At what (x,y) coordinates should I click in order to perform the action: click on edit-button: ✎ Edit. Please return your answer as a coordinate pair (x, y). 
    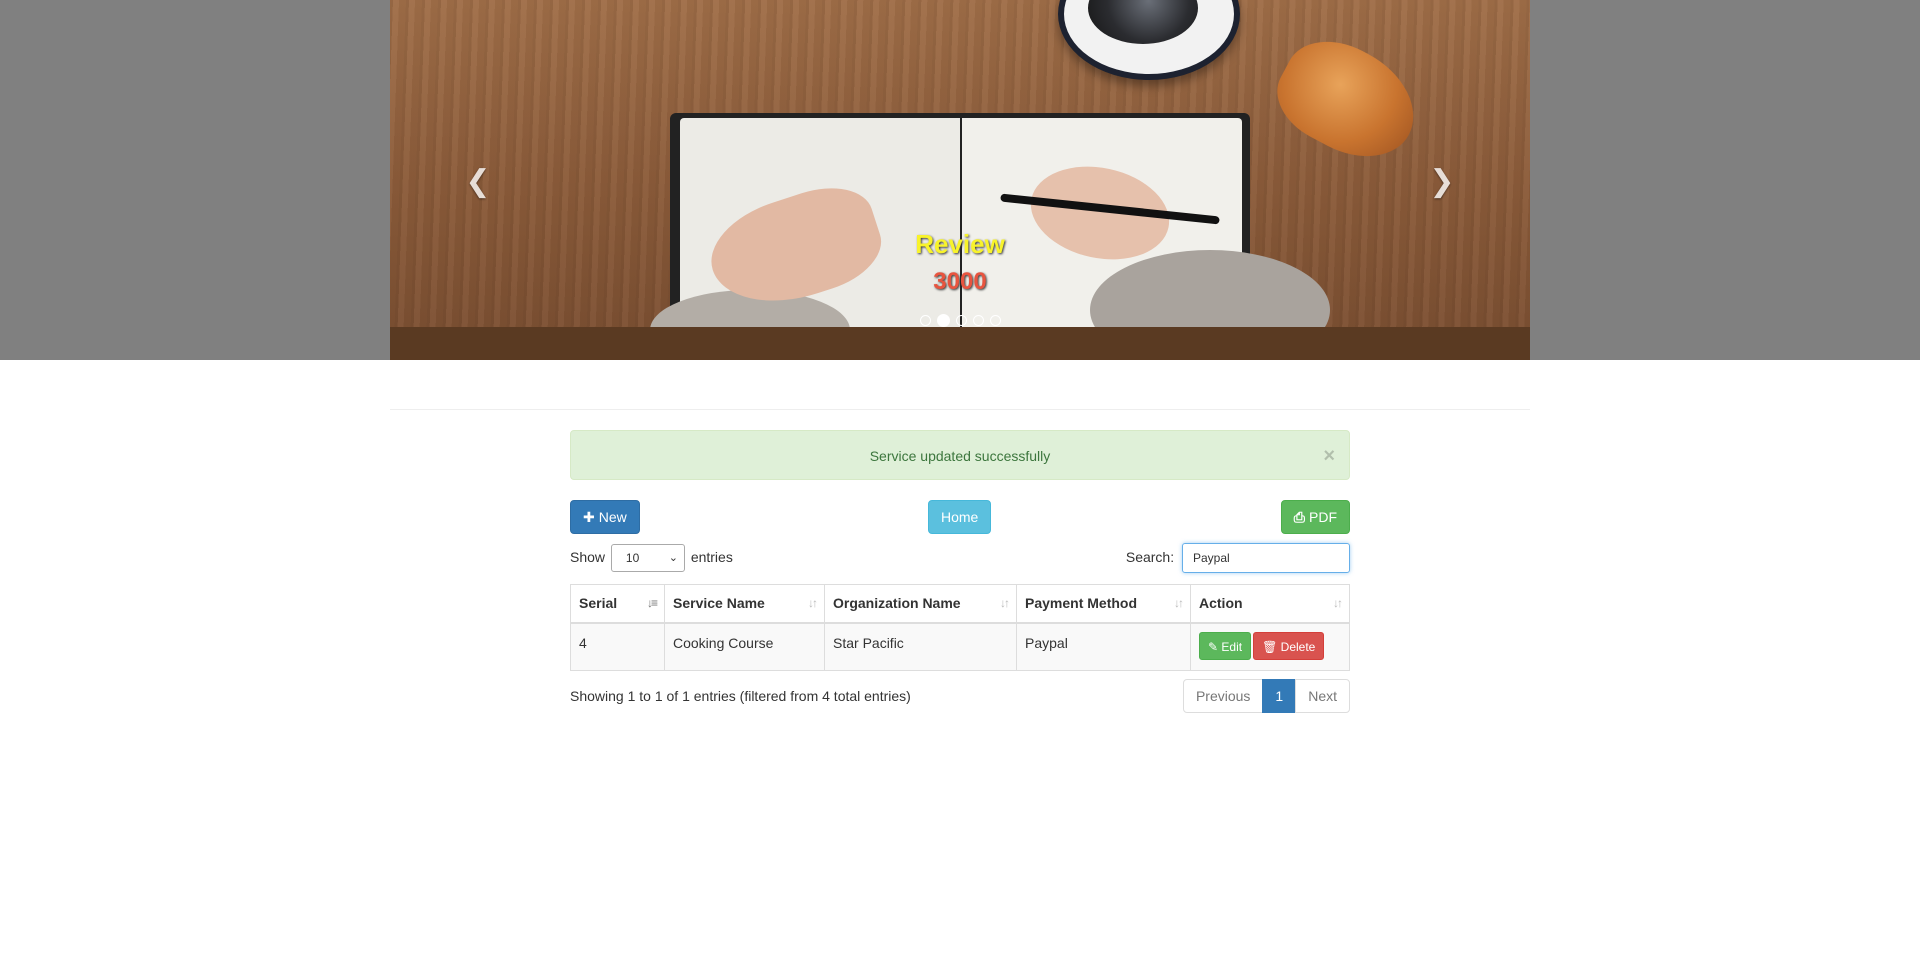
    Looking at the image, I should click on (1225, 645).